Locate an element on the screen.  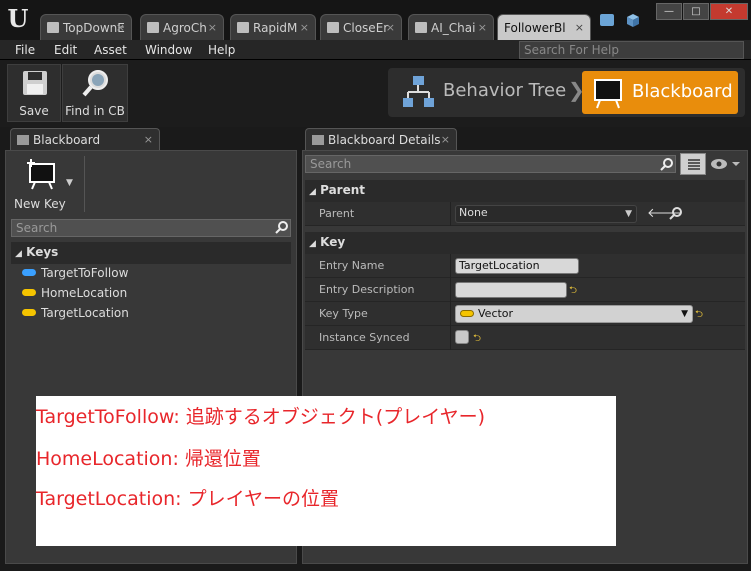
parent-section-header: ◢ Parent is located at coordinates (525, 191).